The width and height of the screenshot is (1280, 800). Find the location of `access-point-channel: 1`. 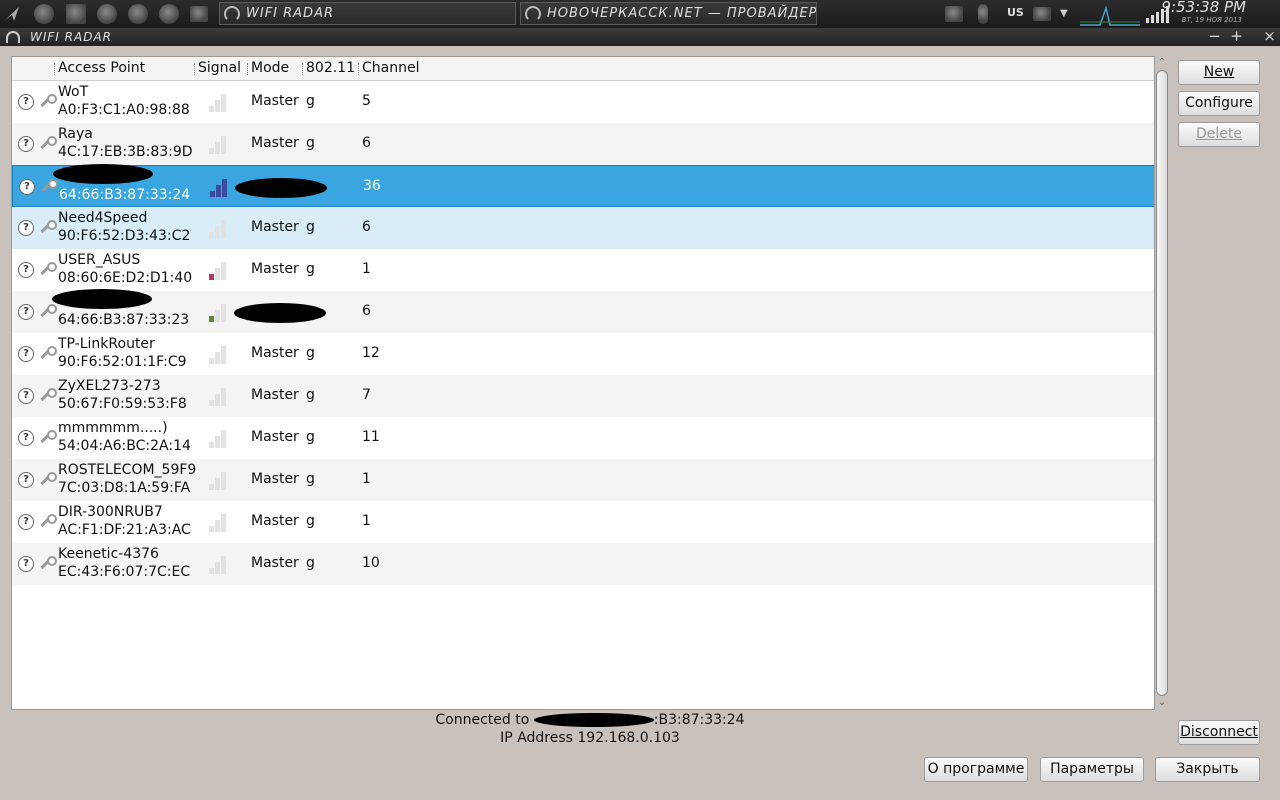

access-point-channel: 1 is located at coordinates (366, 269).